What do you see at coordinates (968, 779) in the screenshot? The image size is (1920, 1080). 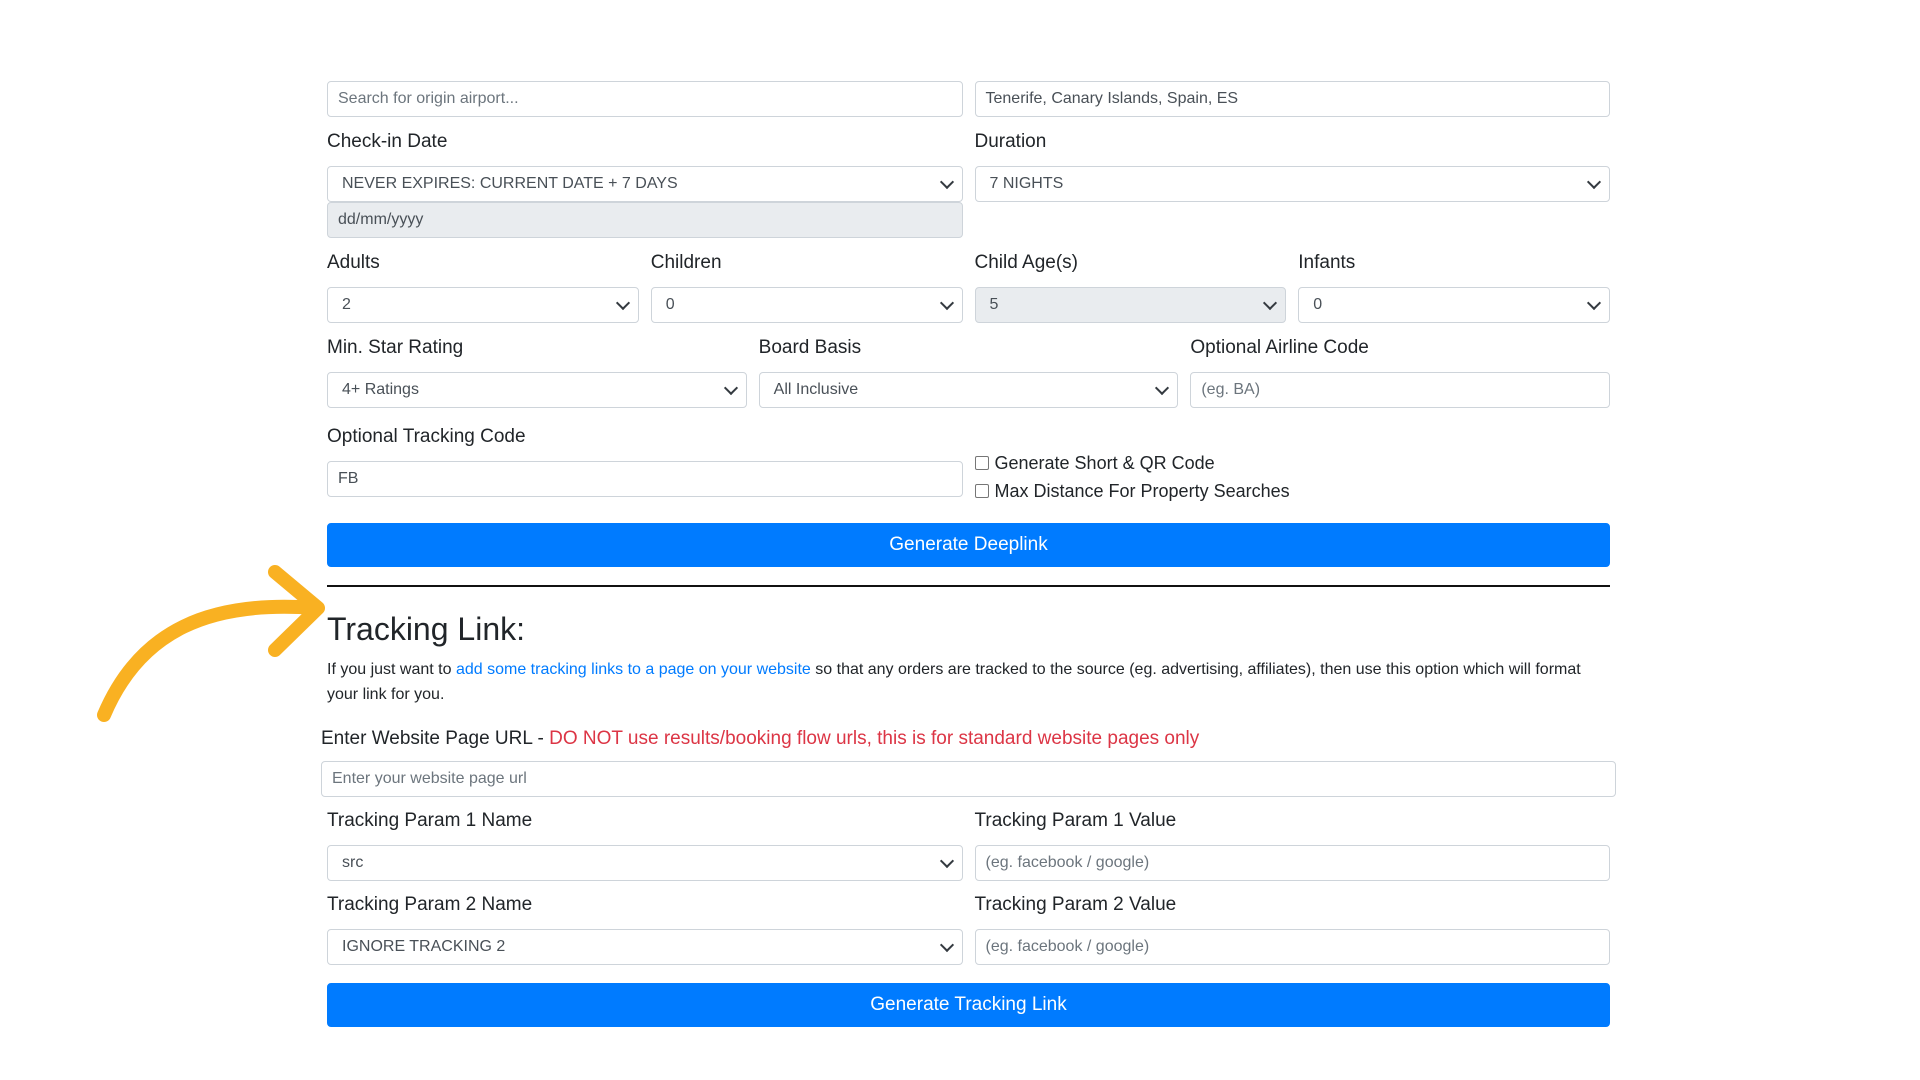 I see `website-url-input: Enter your website page url` at bounding box center [968, 779].